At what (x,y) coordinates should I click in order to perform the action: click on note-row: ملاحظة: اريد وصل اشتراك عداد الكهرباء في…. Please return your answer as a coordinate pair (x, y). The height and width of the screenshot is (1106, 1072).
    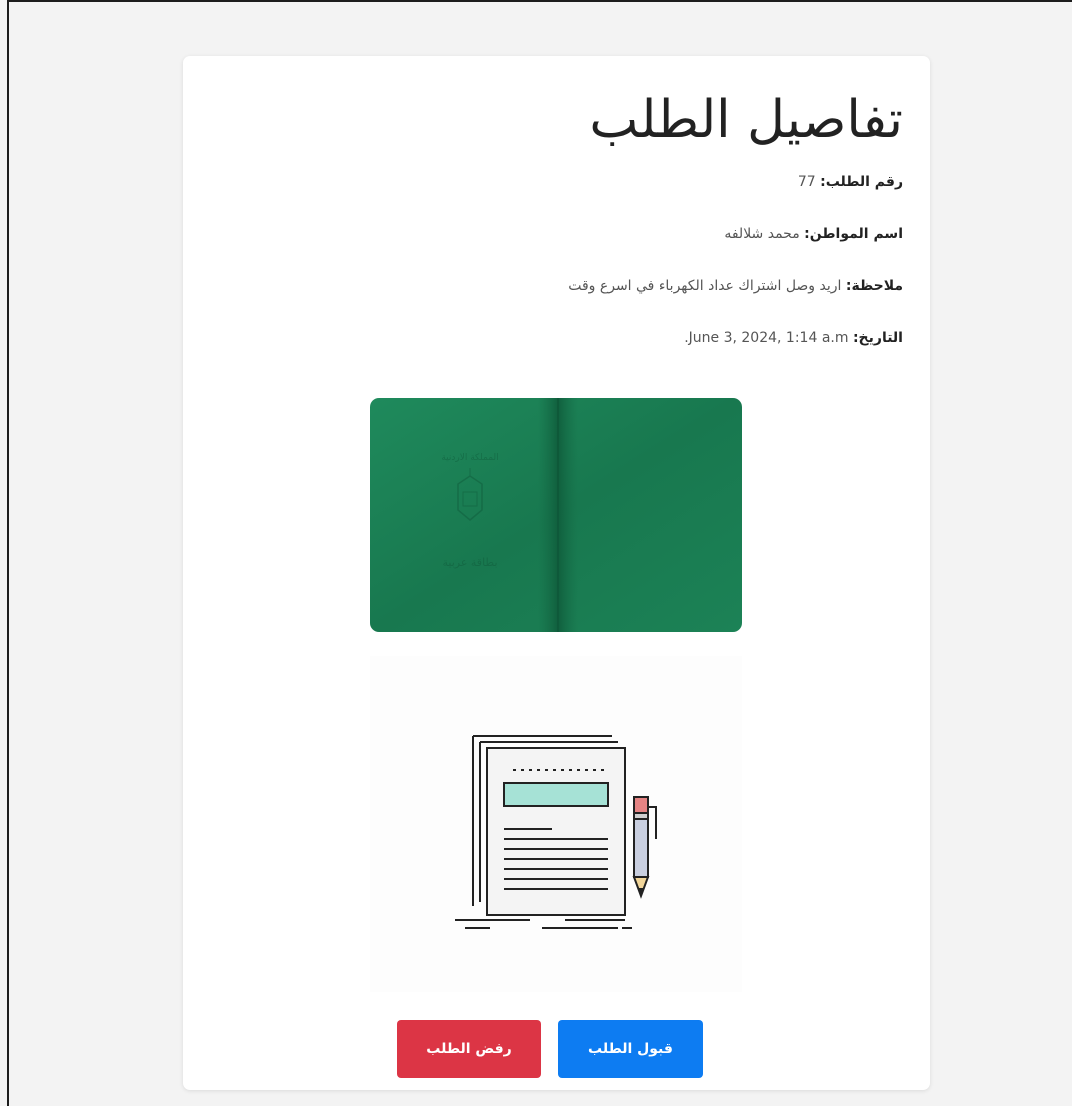
    Looking at the image, I should click on (556, 286).